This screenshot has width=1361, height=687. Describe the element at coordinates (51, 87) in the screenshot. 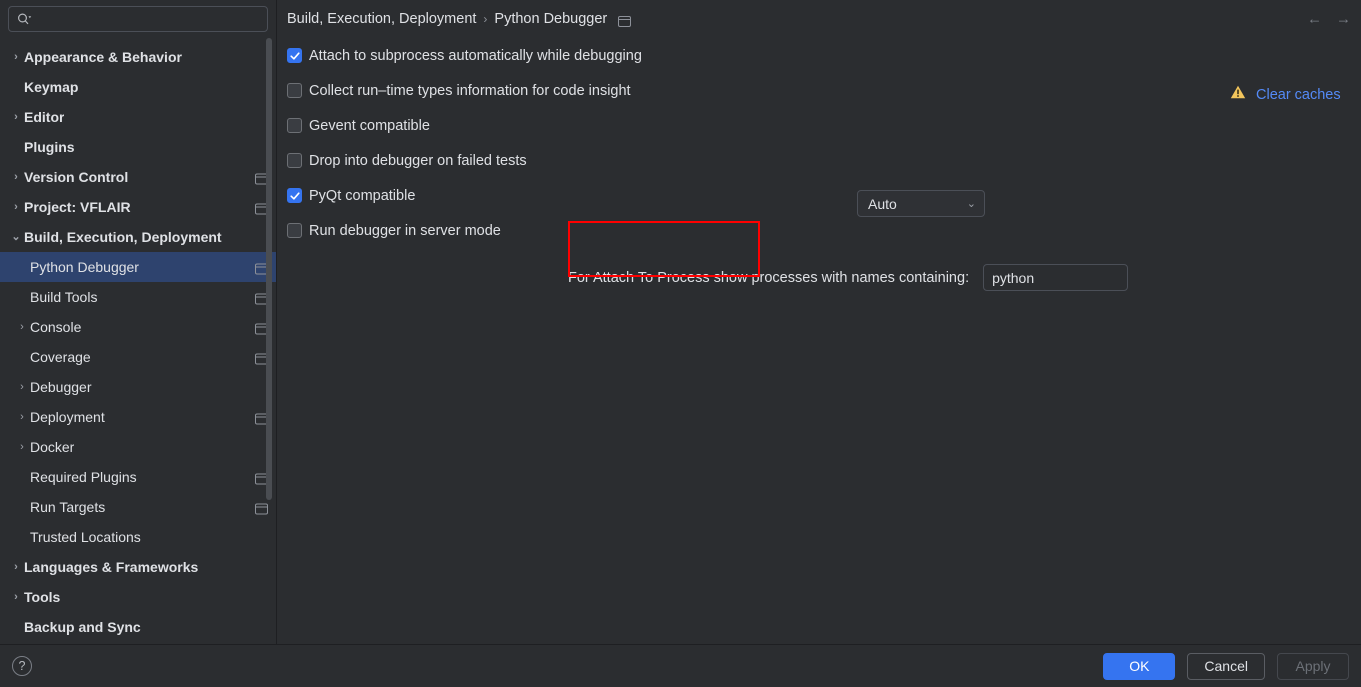

I see `sidebar-item-label: Keymap` at that location.